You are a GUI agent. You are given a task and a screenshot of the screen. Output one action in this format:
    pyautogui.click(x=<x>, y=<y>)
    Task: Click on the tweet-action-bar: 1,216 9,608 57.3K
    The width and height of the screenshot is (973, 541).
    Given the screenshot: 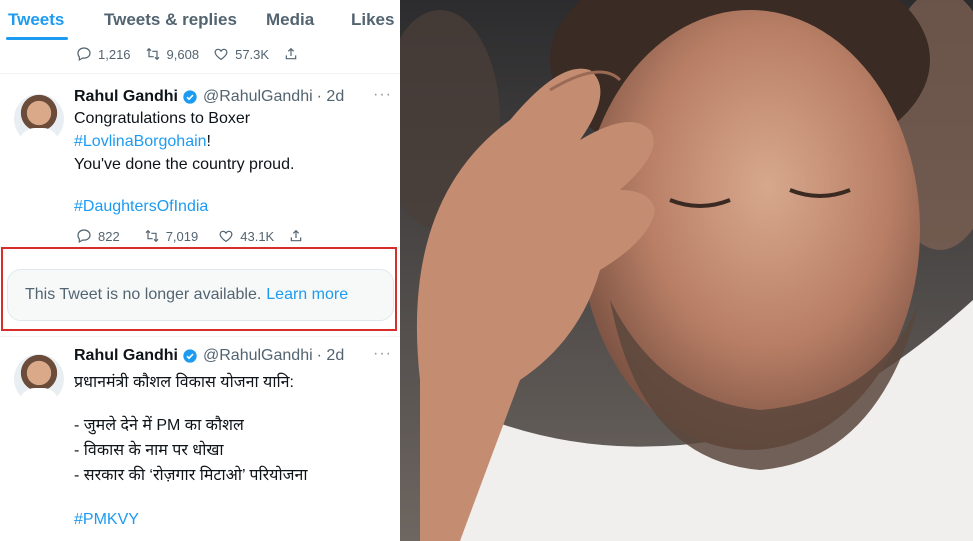 What is the action you would take?
    pyautogui.click(x=197, y=54)
    